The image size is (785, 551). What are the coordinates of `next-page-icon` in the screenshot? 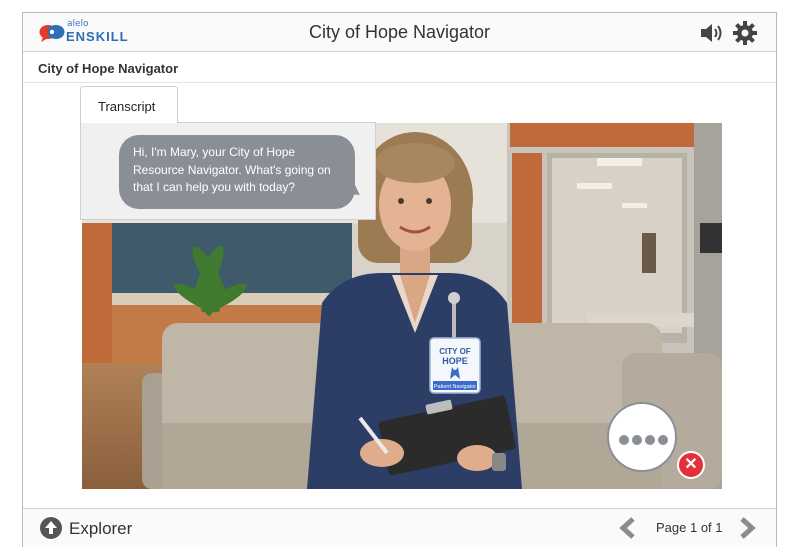 It's located at (747, 528).